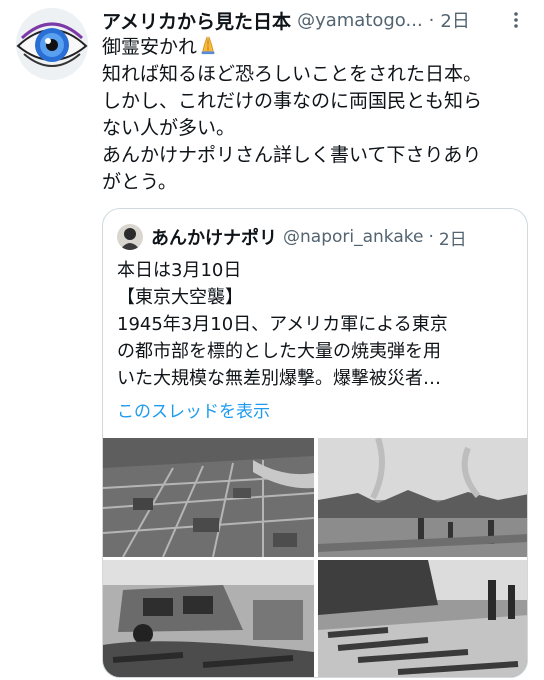 The height and width of the screenshot is (680, 544). I want to click on quoted-tweet-line: 1945年3月10日、アメリカ軍による東京, so click(282, 324).